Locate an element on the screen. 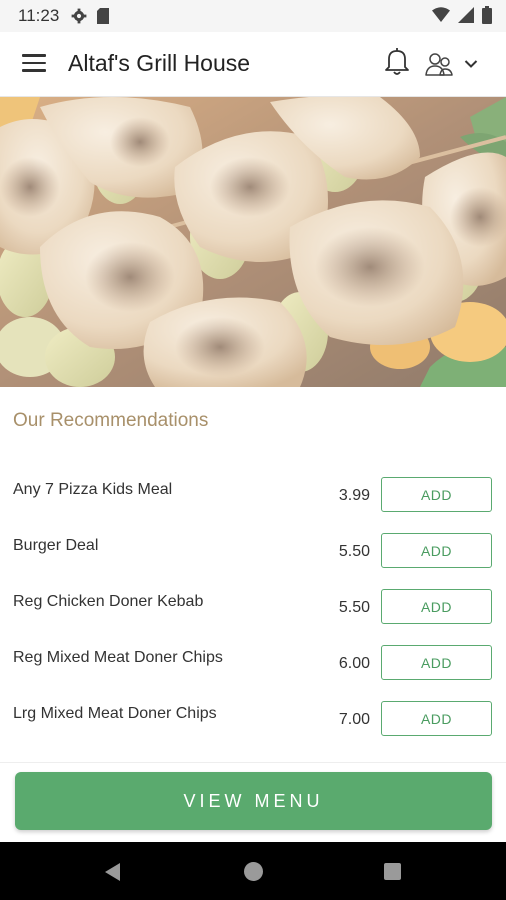  back-icon is located at coordinates (113, 872).